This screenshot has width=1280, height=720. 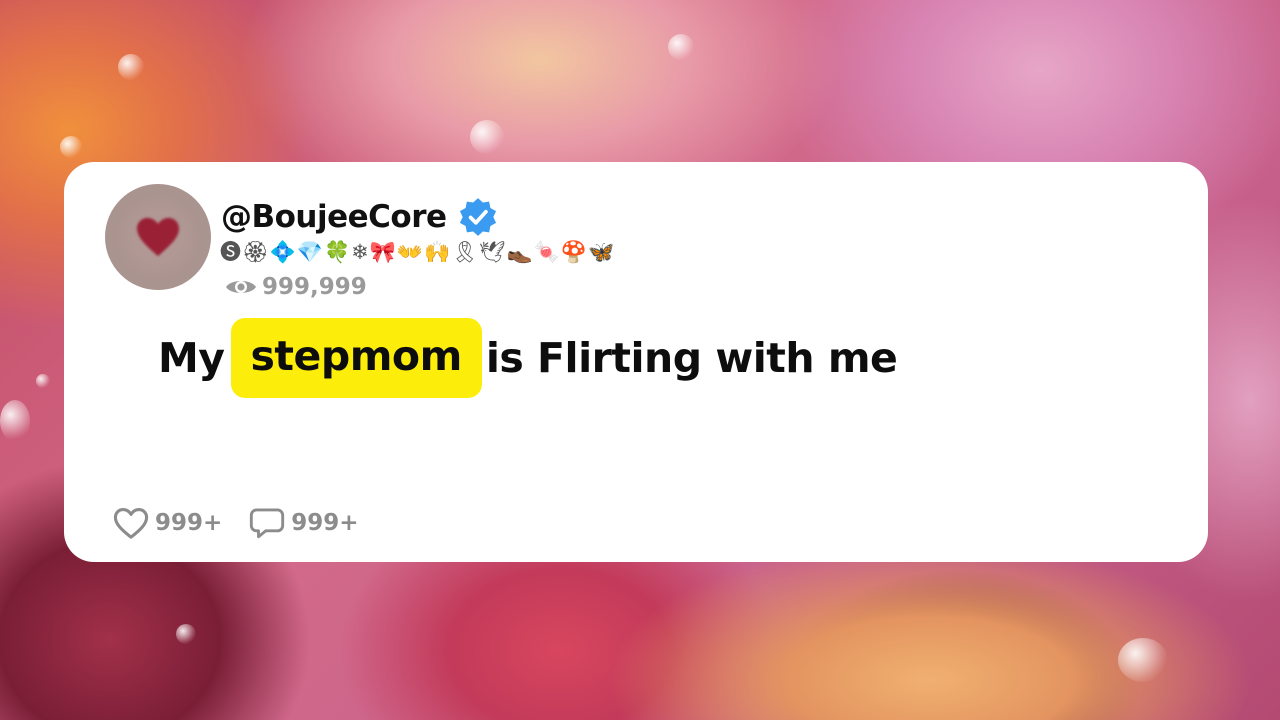 I want to click on comment-icon, so click(x=267, y=523).